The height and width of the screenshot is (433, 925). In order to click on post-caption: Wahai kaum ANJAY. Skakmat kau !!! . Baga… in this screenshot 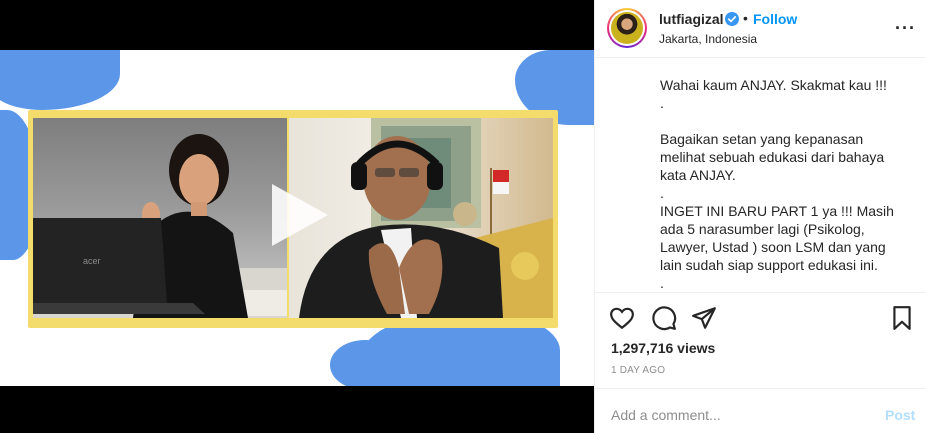, I will do `click(780, 183)`.